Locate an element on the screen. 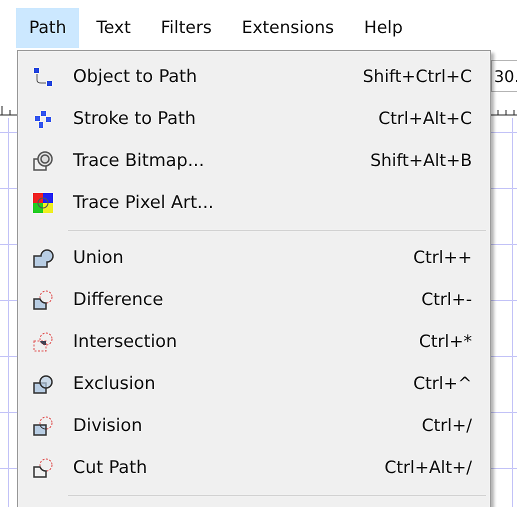 The image size is (517, 507). menu-item: Difference Ctrl+- is located at coordinates (254, 300).